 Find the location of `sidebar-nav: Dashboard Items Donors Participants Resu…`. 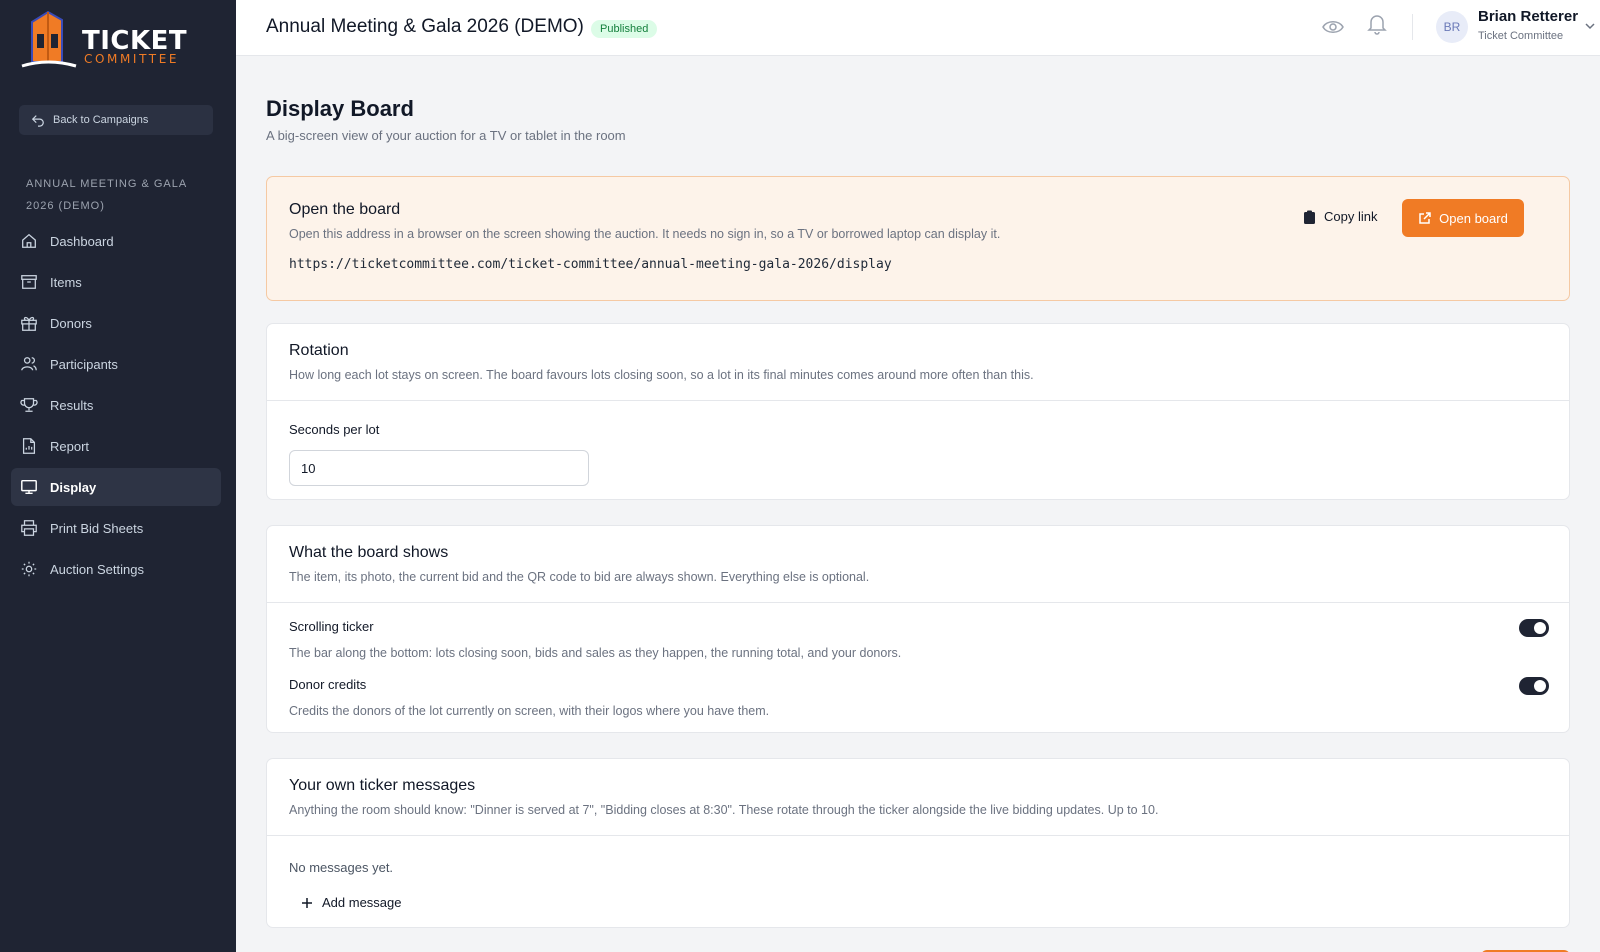

sidebar-nav: Dashboard Items Donors Participants Resu… is located at coordinates (116, 406).